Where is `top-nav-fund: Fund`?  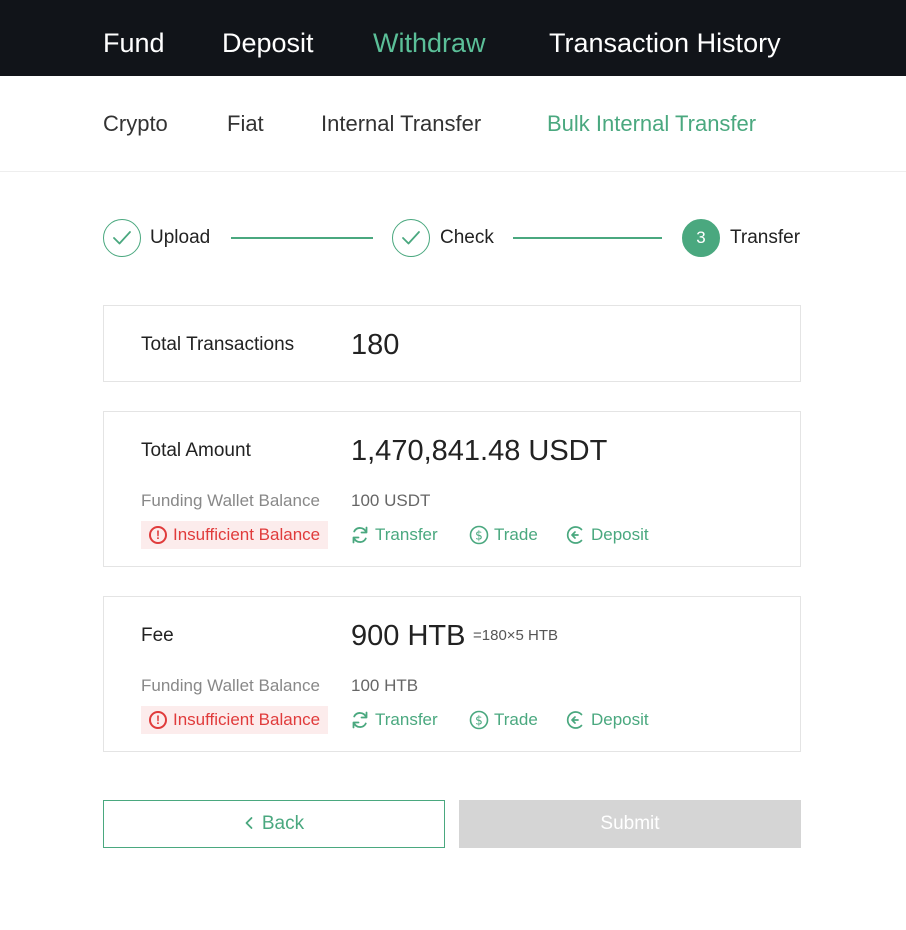
top-nav-fund: Fund is located at coordinates (134, 43).